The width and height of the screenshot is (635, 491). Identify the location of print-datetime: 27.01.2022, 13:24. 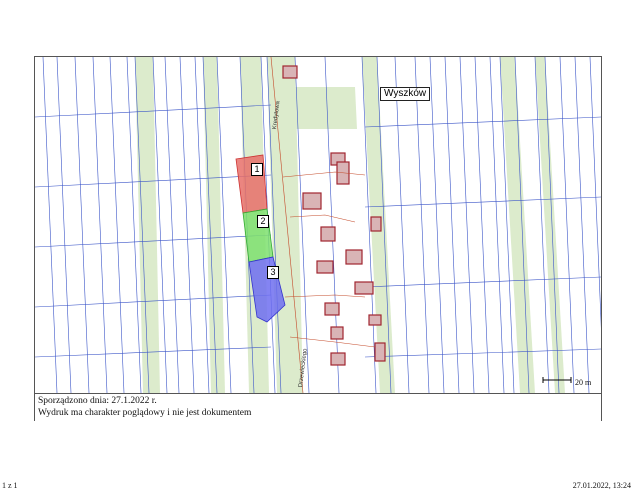
(601, 485).